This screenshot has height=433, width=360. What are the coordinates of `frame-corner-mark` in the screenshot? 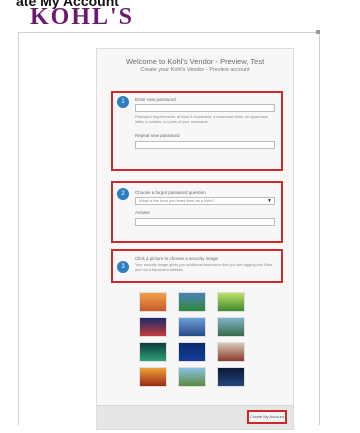 It's located at (318, 32).